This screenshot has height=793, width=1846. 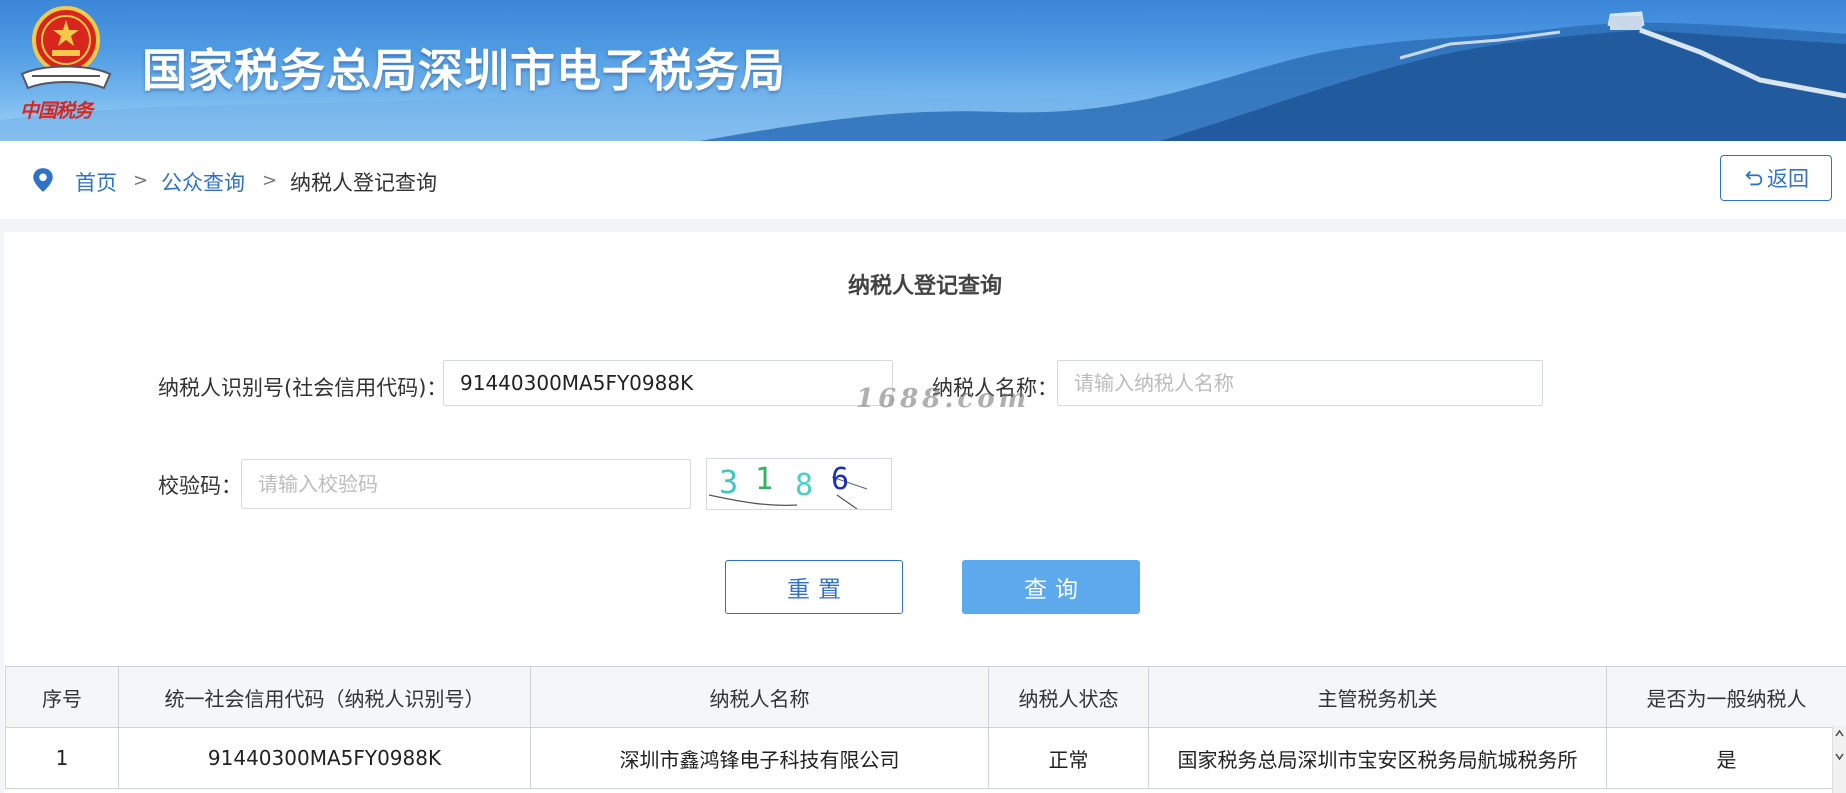 I want to click on query-button: 查询, so click(x=1051, y=587).